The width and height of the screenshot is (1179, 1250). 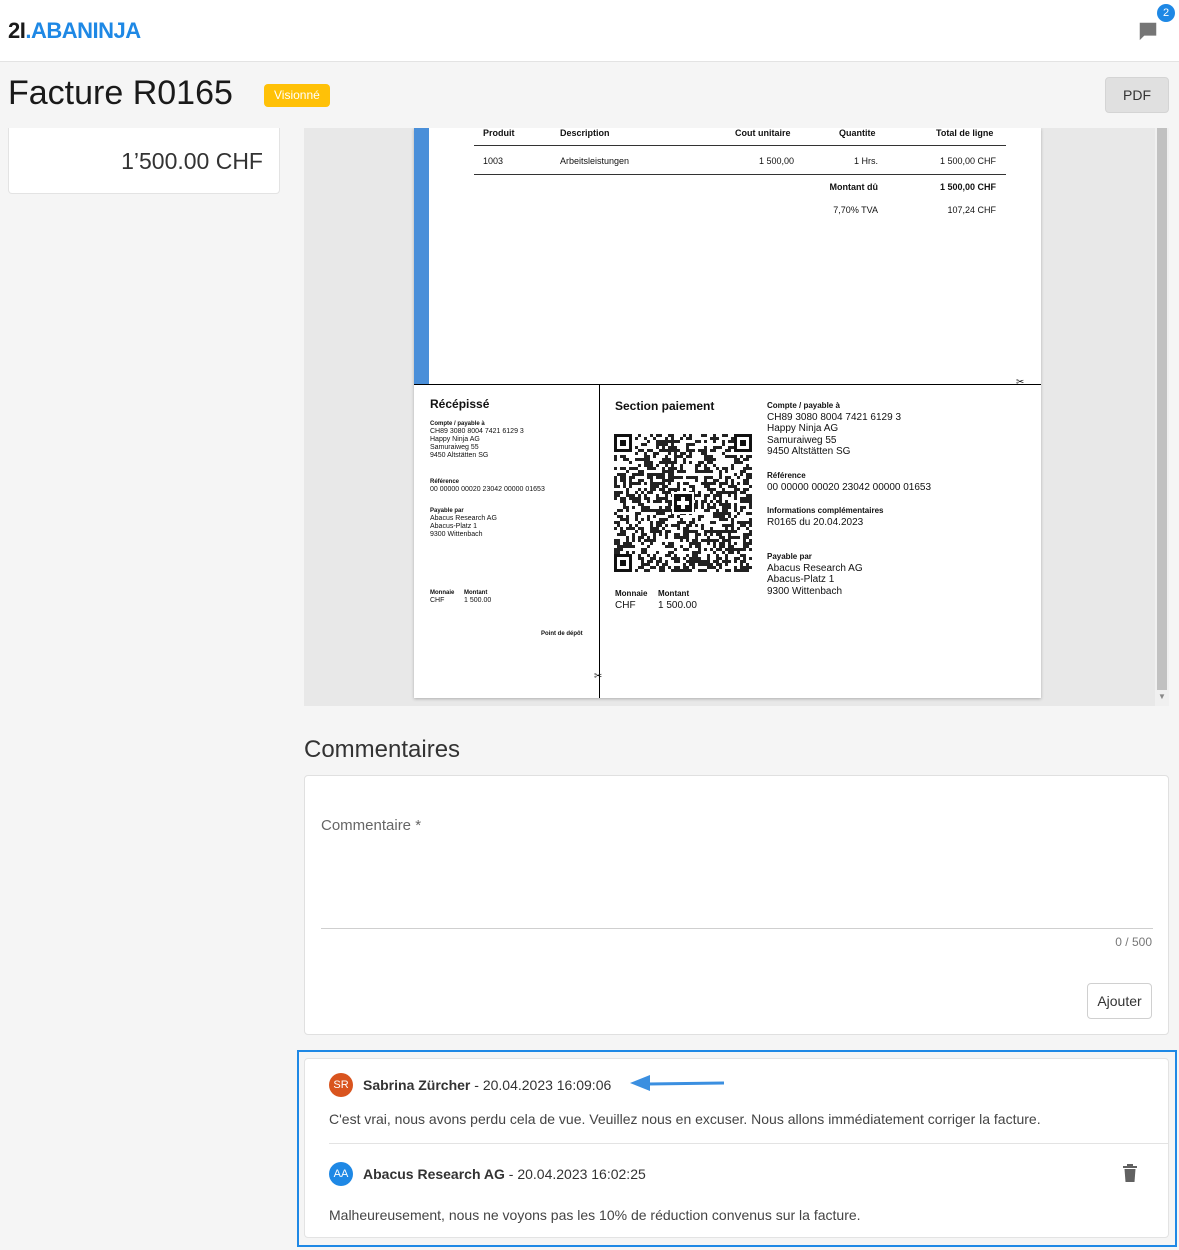 I want to click on qr-code-icon, so click(x=683, y=503).